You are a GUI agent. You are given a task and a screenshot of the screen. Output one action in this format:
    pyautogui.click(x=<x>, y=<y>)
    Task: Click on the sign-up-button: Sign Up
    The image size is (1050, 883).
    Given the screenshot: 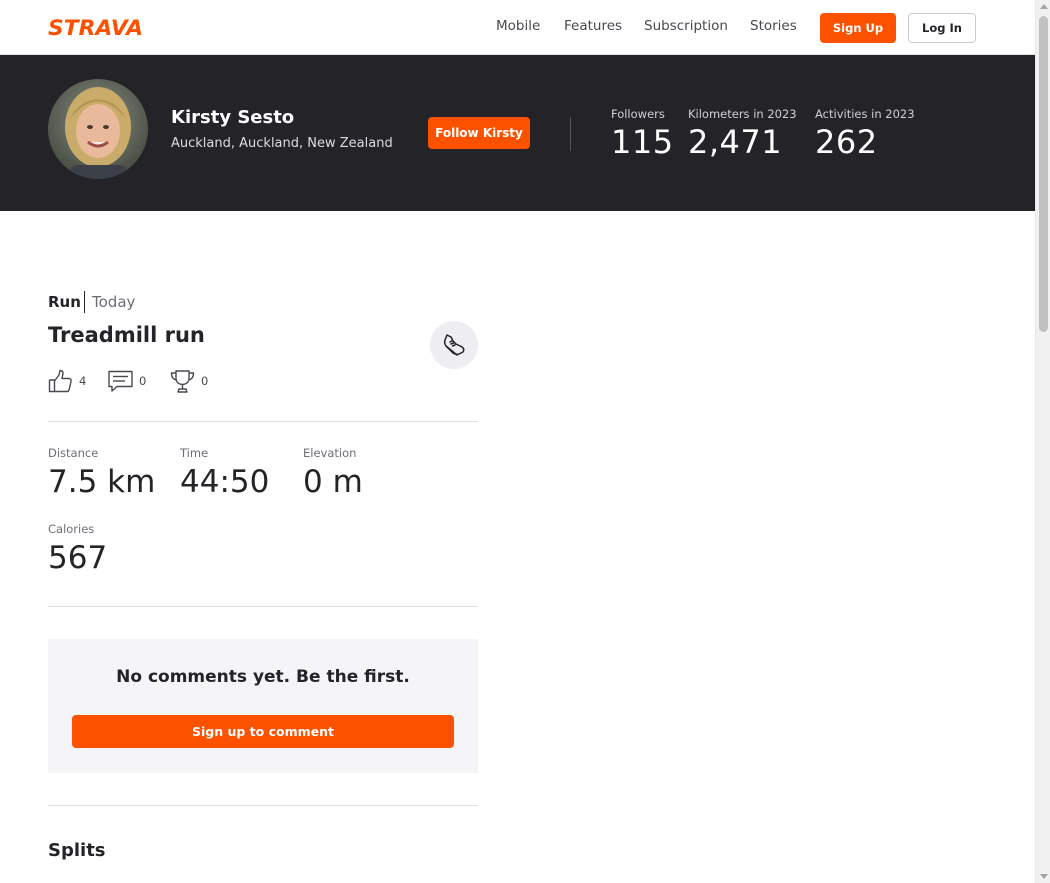 What is the action you would take?
    pyautogui.click(x=858, y=28)
    